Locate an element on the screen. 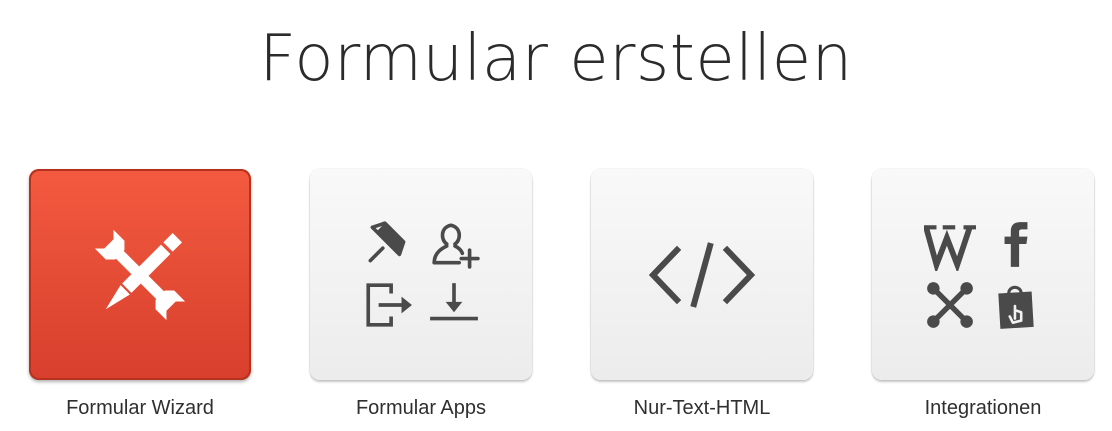  form-wizard-tile is located at coordinates (140, 274).